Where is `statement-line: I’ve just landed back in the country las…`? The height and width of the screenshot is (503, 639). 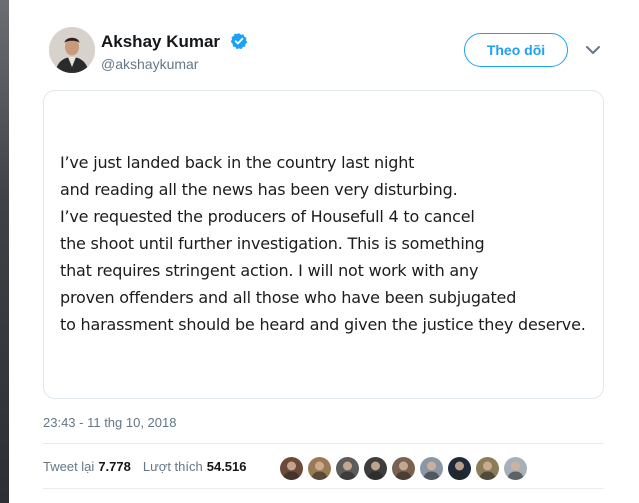
statement-line: I’ve just landed back in the country las… is located at coordinates (237, 162).